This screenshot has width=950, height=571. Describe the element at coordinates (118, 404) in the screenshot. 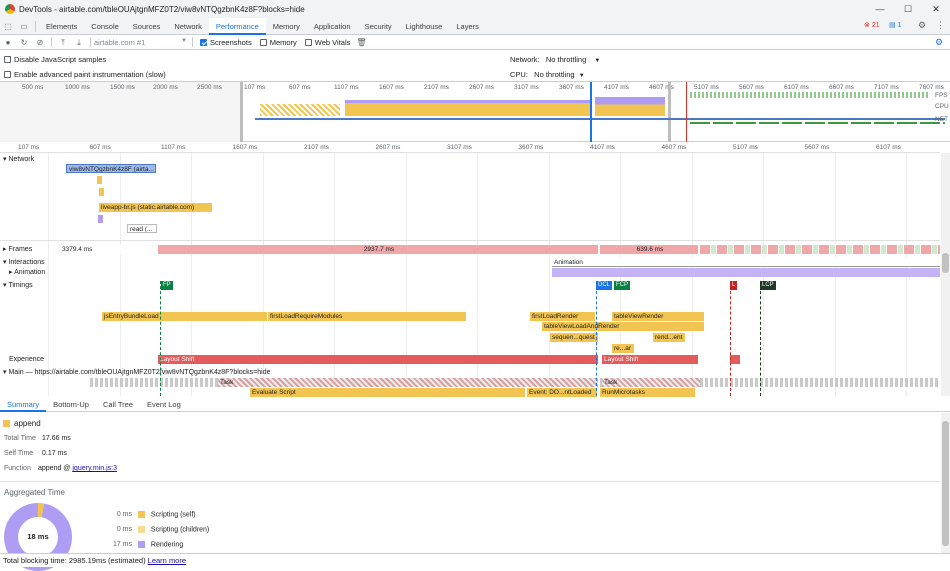

I see `tab-call-tree: Call Tree` at that location.